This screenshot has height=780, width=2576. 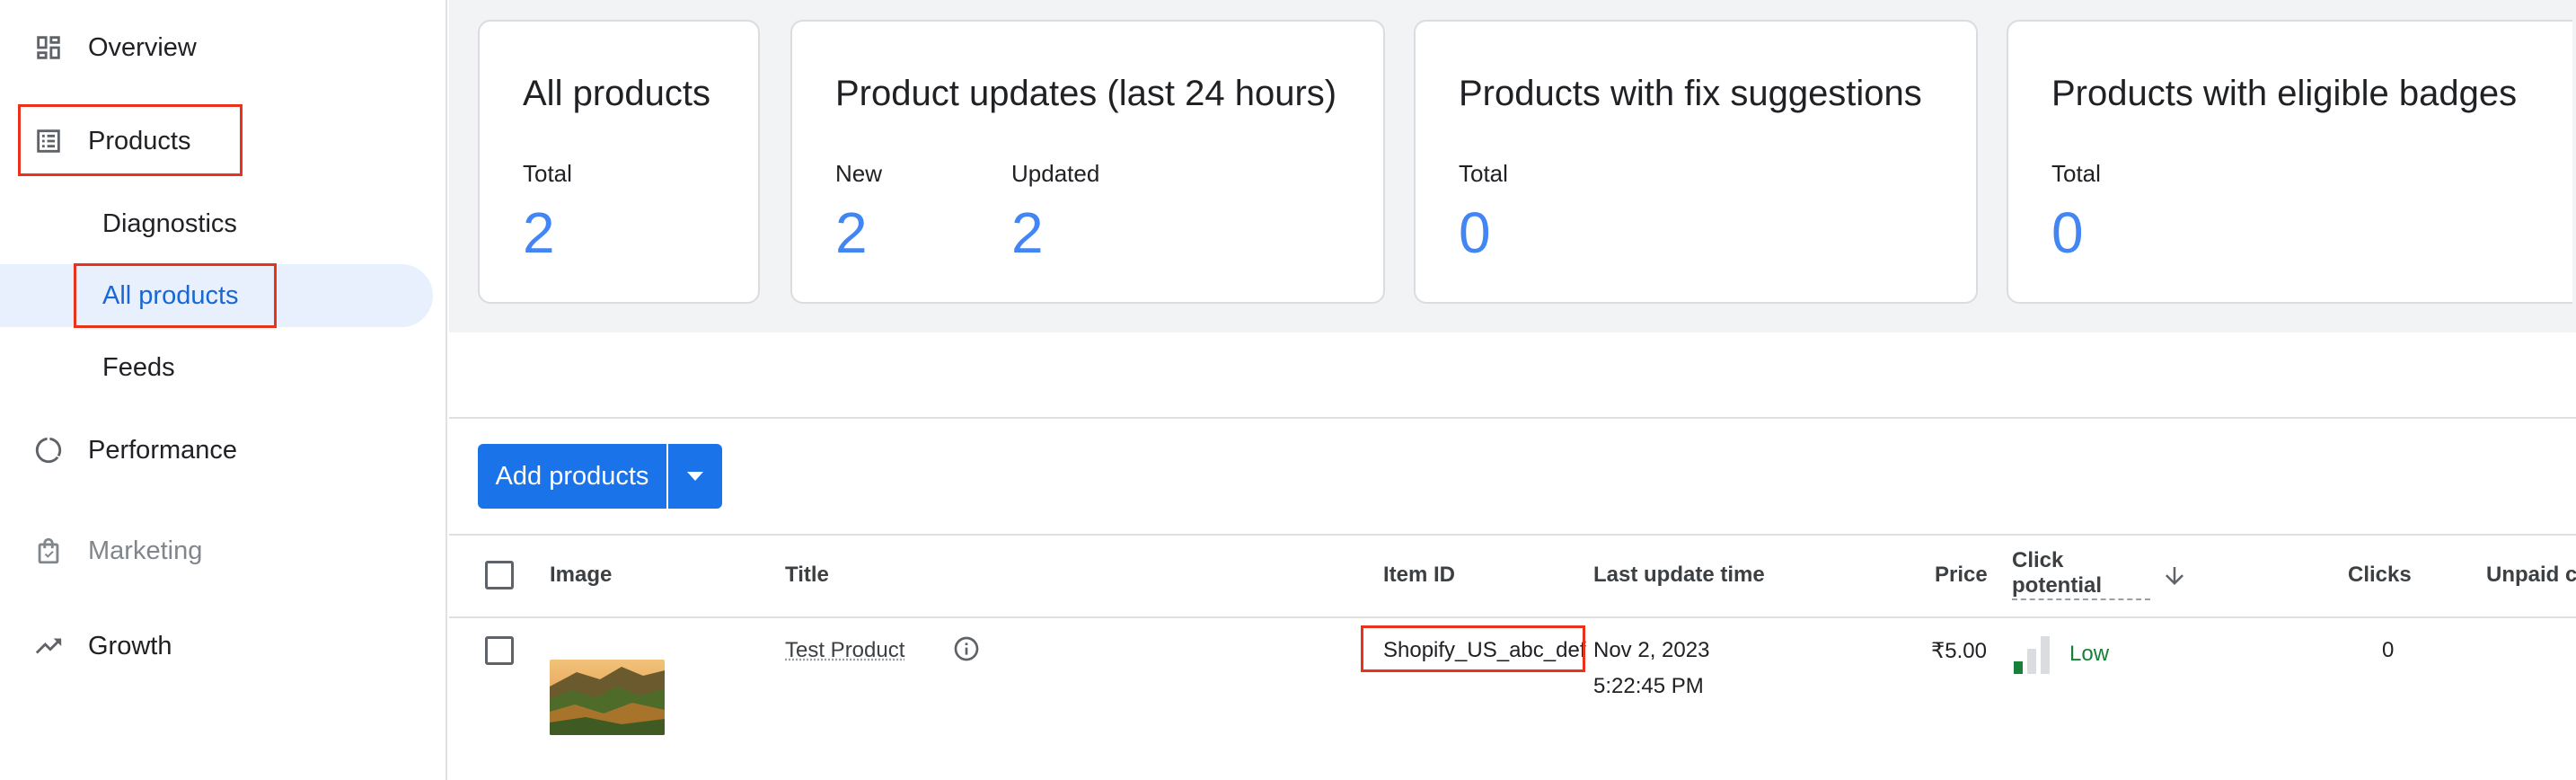 What do you see at coordinates (619, 162) in the screenshot?
I see `stat-card-all-products: All products Total 2` at bounding box center [619, 162].